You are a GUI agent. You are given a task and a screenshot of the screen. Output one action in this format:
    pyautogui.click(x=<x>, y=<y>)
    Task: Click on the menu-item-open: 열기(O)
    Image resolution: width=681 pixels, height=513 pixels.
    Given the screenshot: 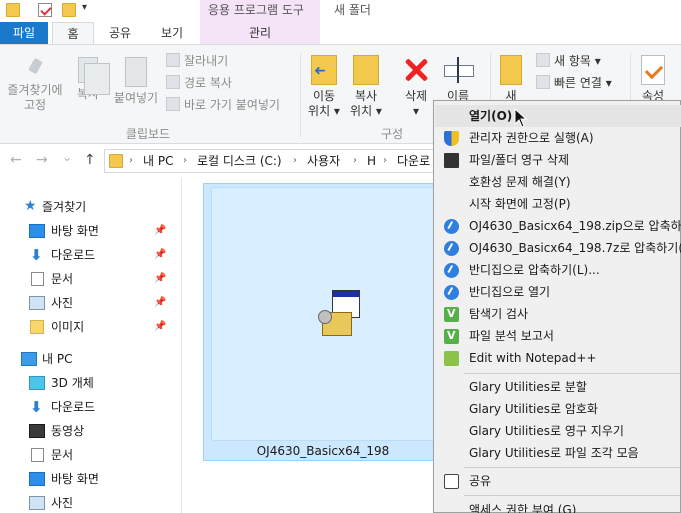 What is the action you would take?
    pyautogui.click(x=558, y=116)
    